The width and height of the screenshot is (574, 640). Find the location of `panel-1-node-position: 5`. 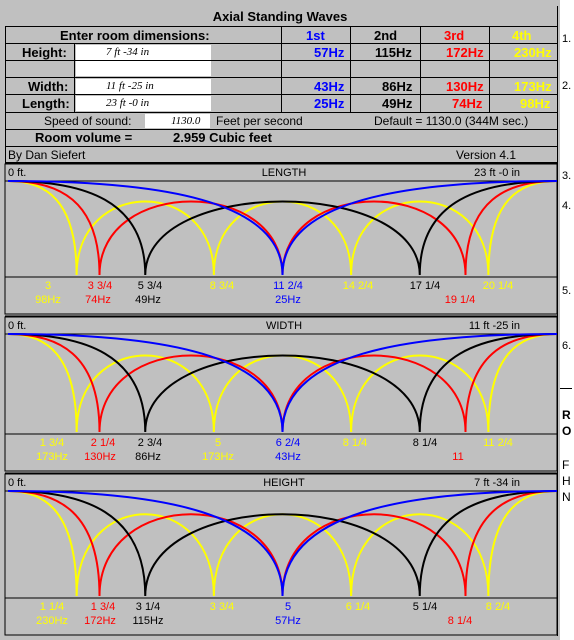

panel-1-node-position: 5 is located at coordinates (218, 443).